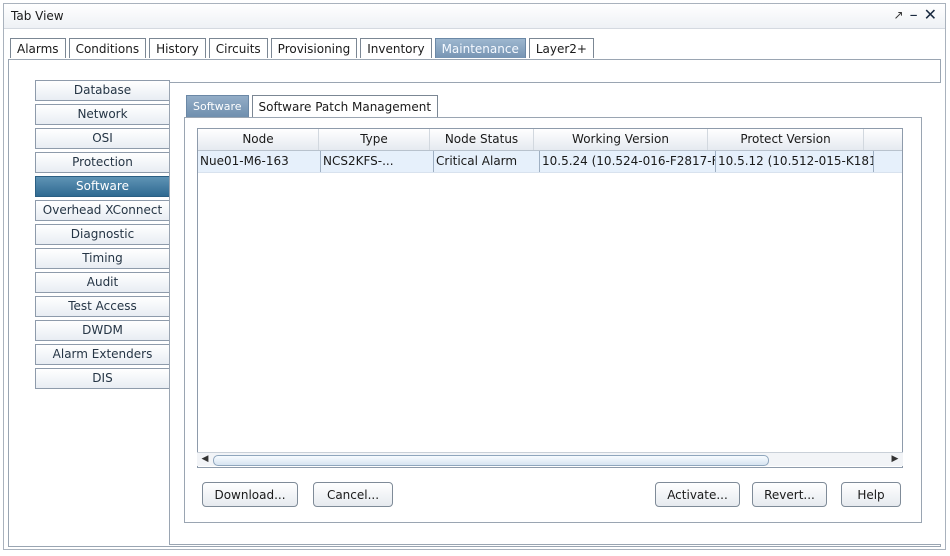  I want to click on sidebar-item-protection: Protection, so click(102, 162).